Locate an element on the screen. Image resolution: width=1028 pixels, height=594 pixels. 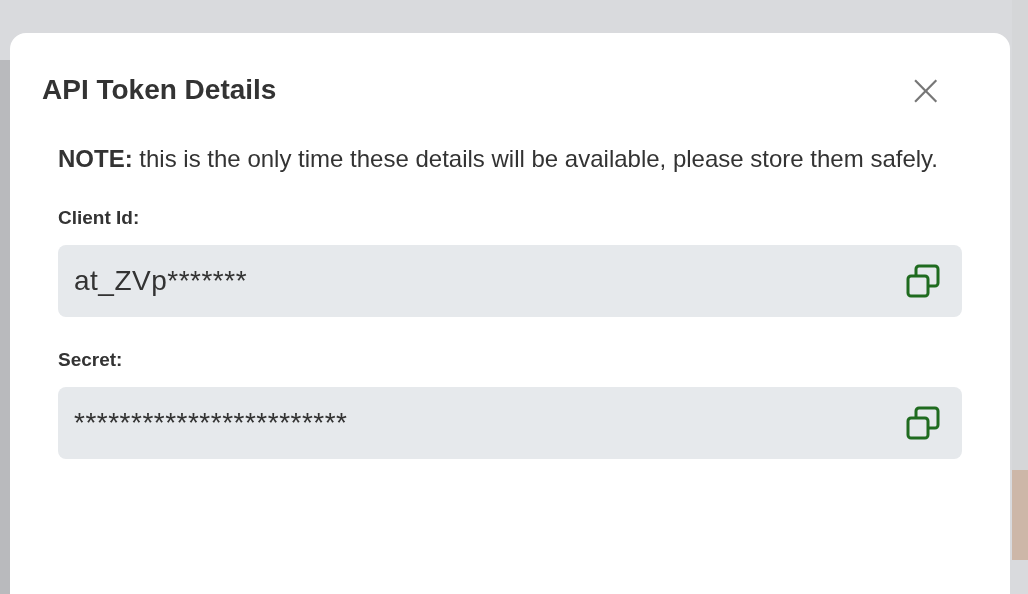
field-label: Secret: is located at coordinates (91, 360).